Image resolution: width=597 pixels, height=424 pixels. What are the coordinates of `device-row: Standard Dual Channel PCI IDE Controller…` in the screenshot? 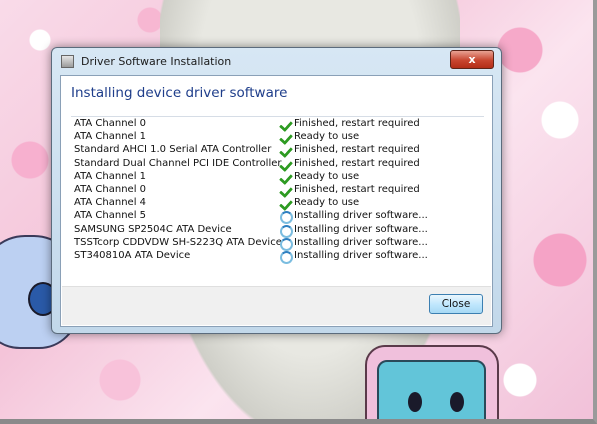 It's located at (279, 164).